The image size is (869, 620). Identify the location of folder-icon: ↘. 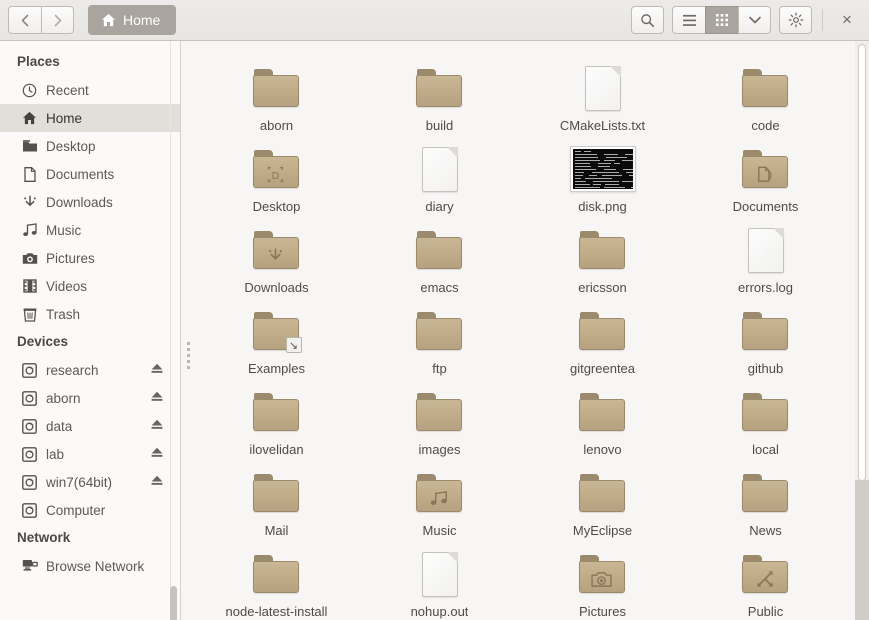
(277, 331).